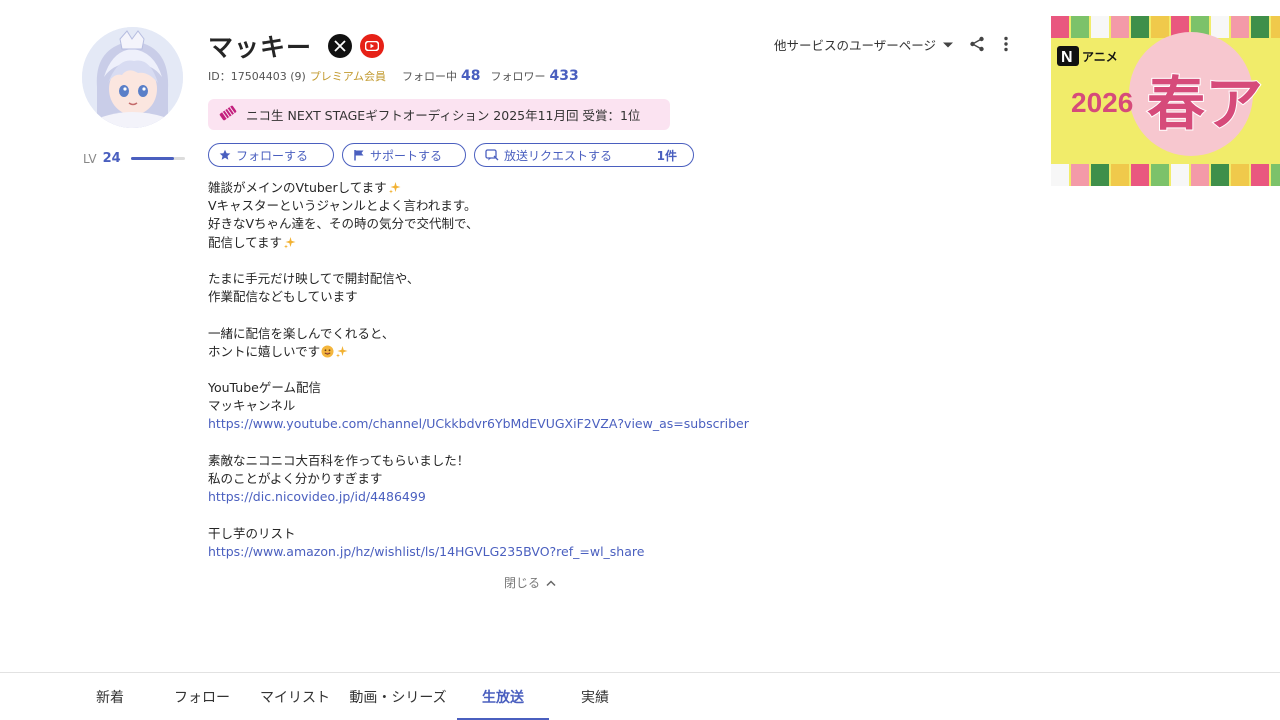 Image resolution: width=1280 pixels, height=720 pixels. I want to click on tab-5: 実績, so click(595, 696).